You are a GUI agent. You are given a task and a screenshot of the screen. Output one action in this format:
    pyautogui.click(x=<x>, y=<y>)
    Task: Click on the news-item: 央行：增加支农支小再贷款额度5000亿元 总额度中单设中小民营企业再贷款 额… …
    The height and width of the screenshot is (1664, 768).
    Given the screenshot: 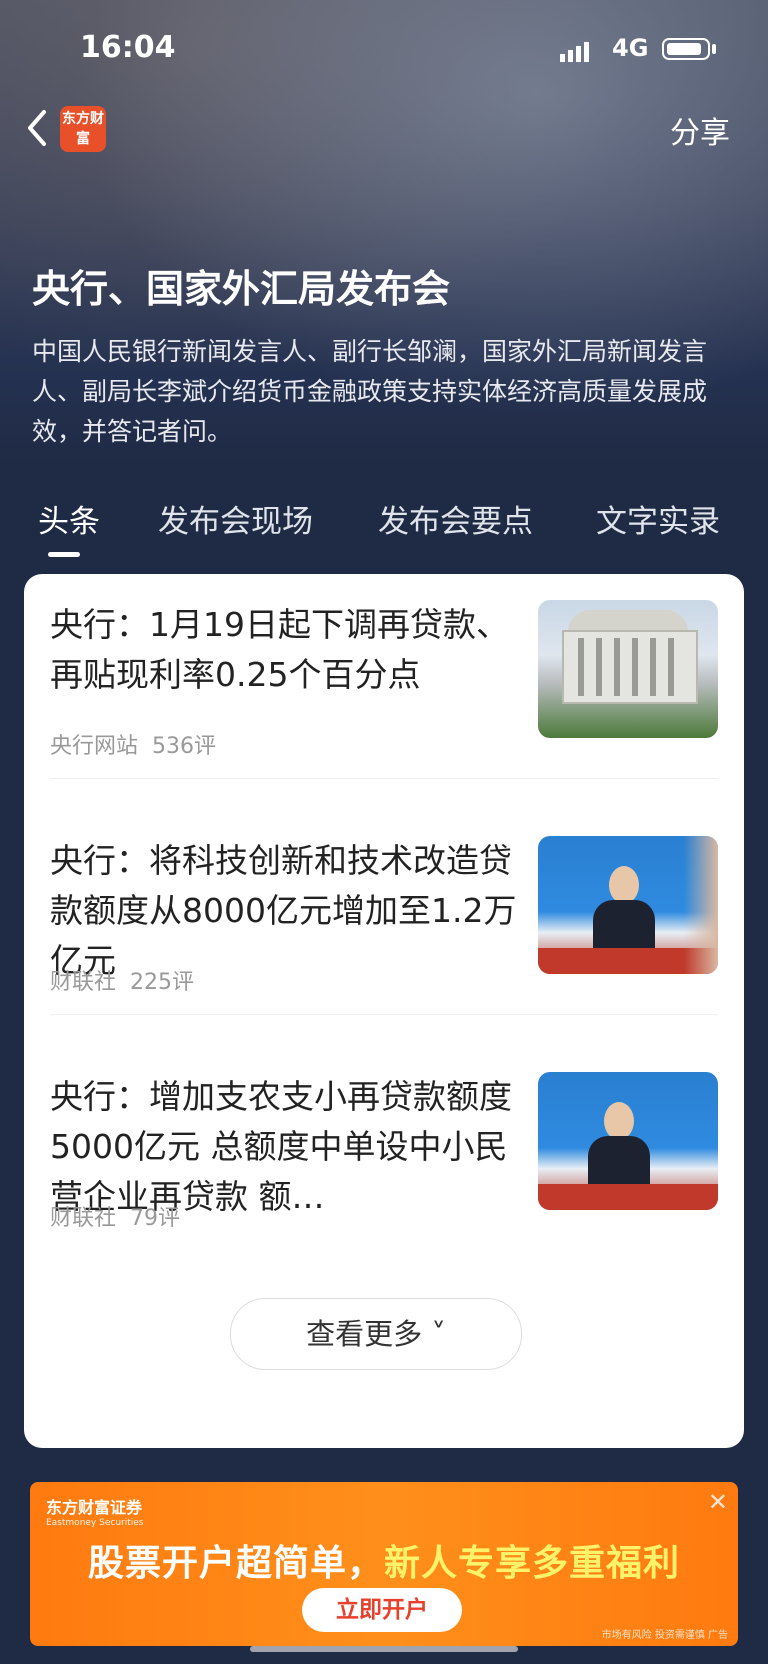 What is the action you would take?
    pyautogui.click(x=384, y=1166)
    